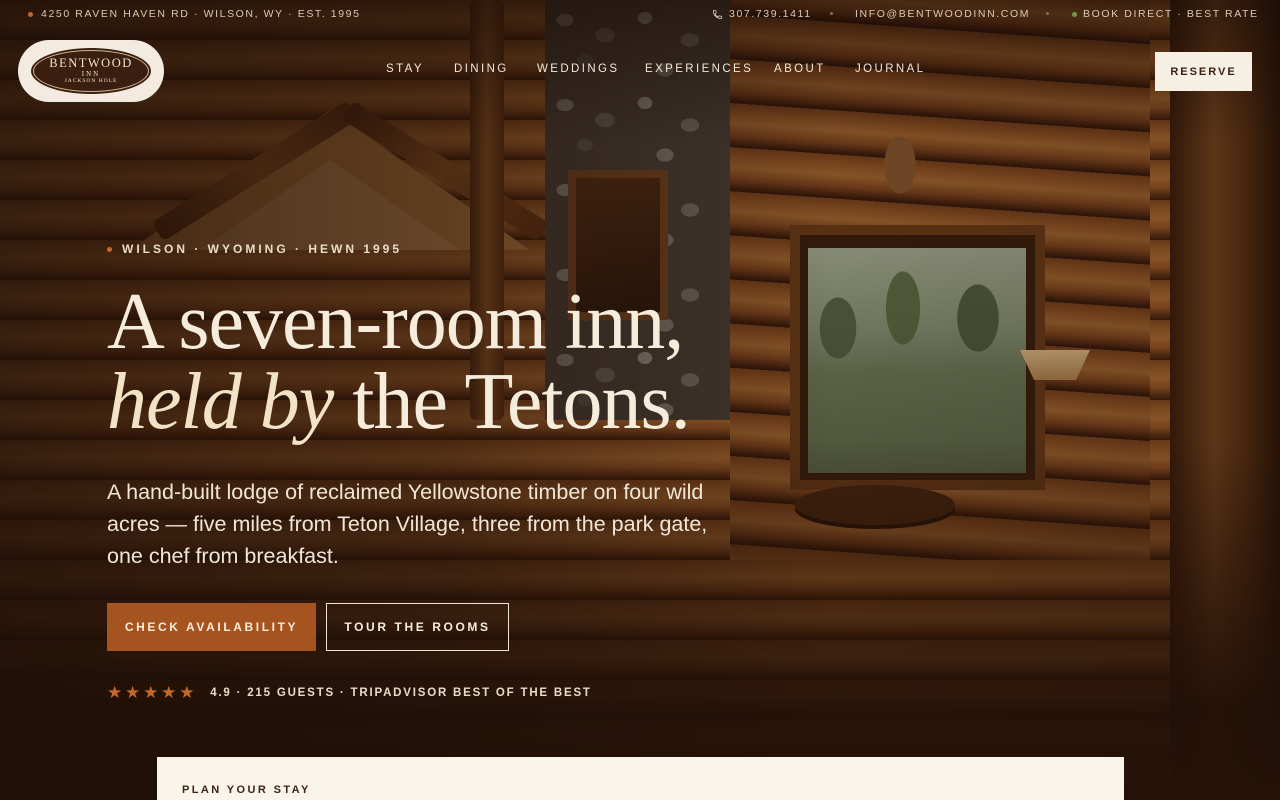 The image size is (1280, 800). Describe the element at coordinates (717, 14) in the screenshot. I see `phone-icon` at that location.